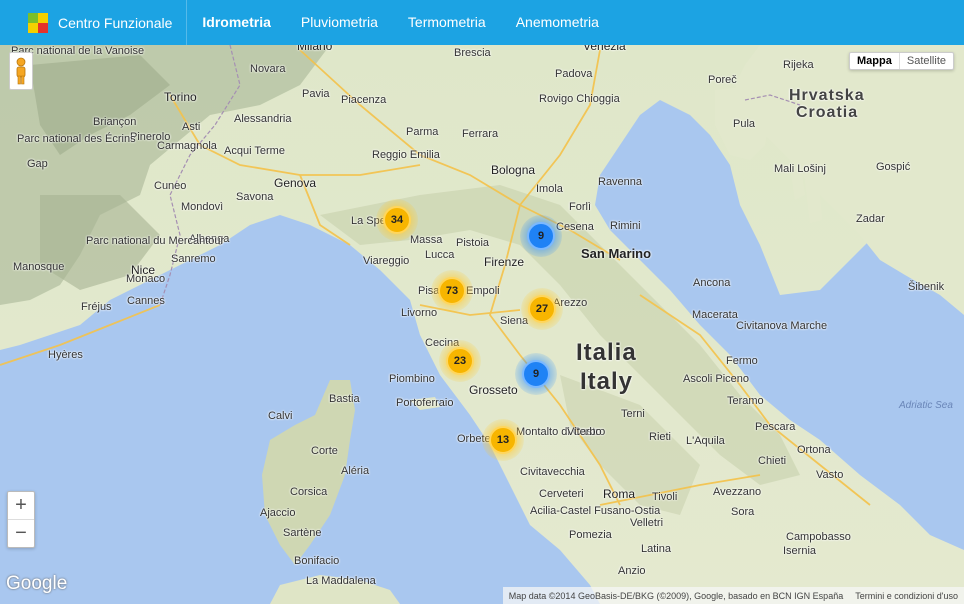 Image resolution: width=964 pixels, height=604 pixels. I want to click on label-latina: Latina, so click(656, 549).